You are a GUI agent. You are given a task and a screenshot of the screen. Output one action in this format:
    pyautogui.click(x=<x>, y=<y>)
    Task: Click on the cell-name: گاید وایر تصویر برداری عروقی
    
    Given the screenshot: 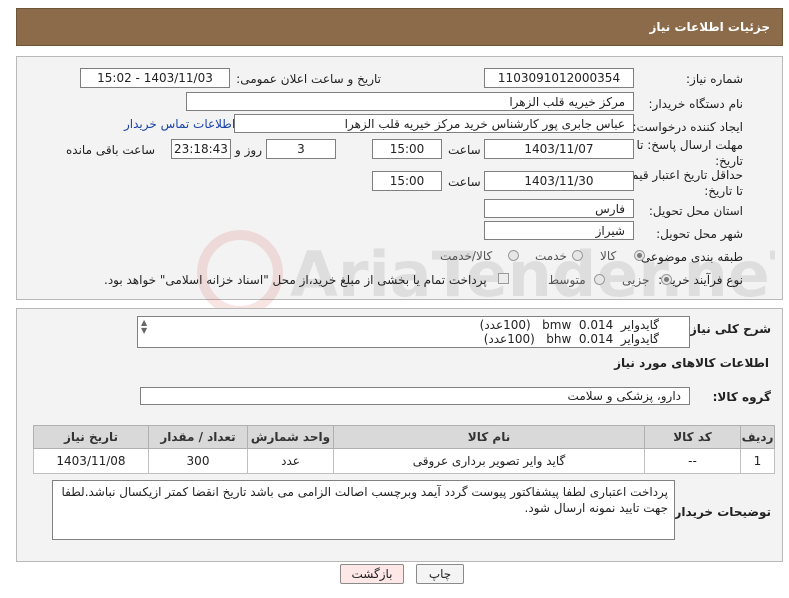 What is the action you would take?
    pyautogui.click(x=489, y=461)
    